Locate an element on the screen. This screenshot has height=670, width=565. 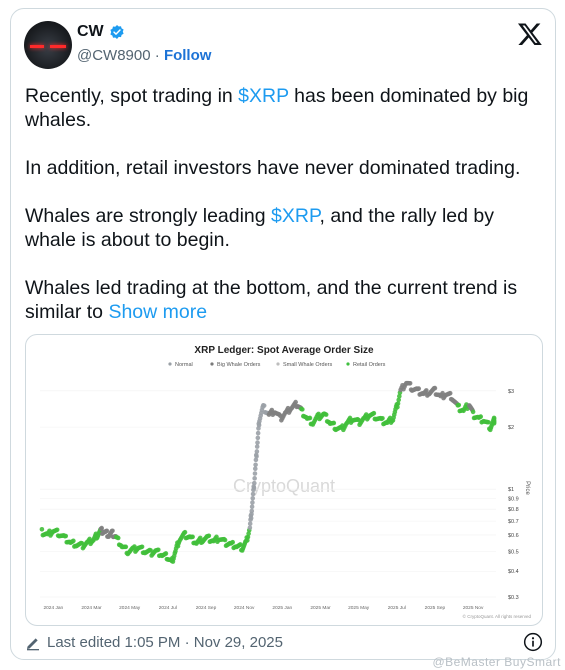
x-tick-label: 2025 Jan is located at coordinates (282, 608).